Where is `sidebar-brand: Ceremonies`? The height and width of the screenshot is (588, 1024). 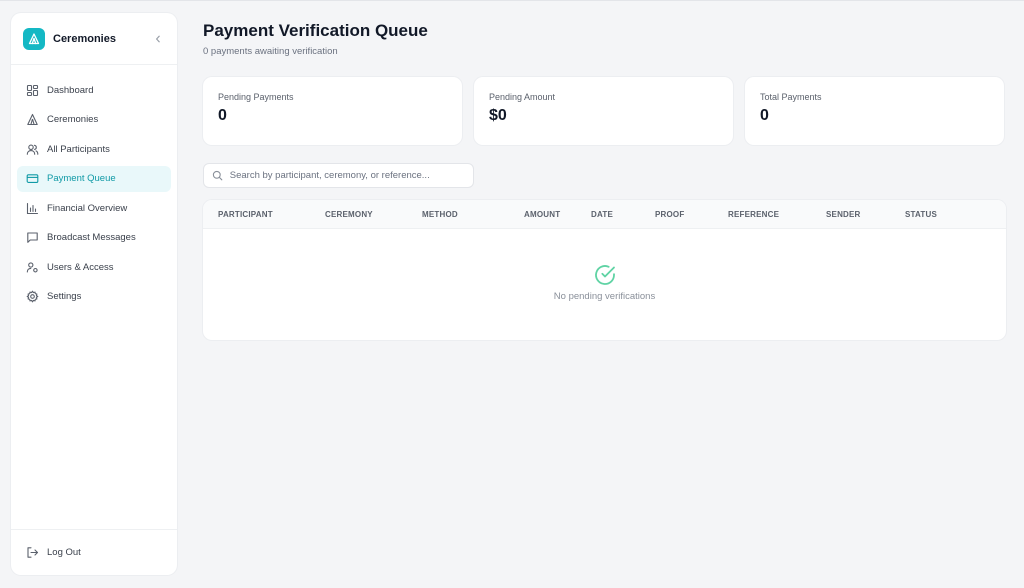
sidebar-brand: Ceremonies is located at coordinates (94, 39).